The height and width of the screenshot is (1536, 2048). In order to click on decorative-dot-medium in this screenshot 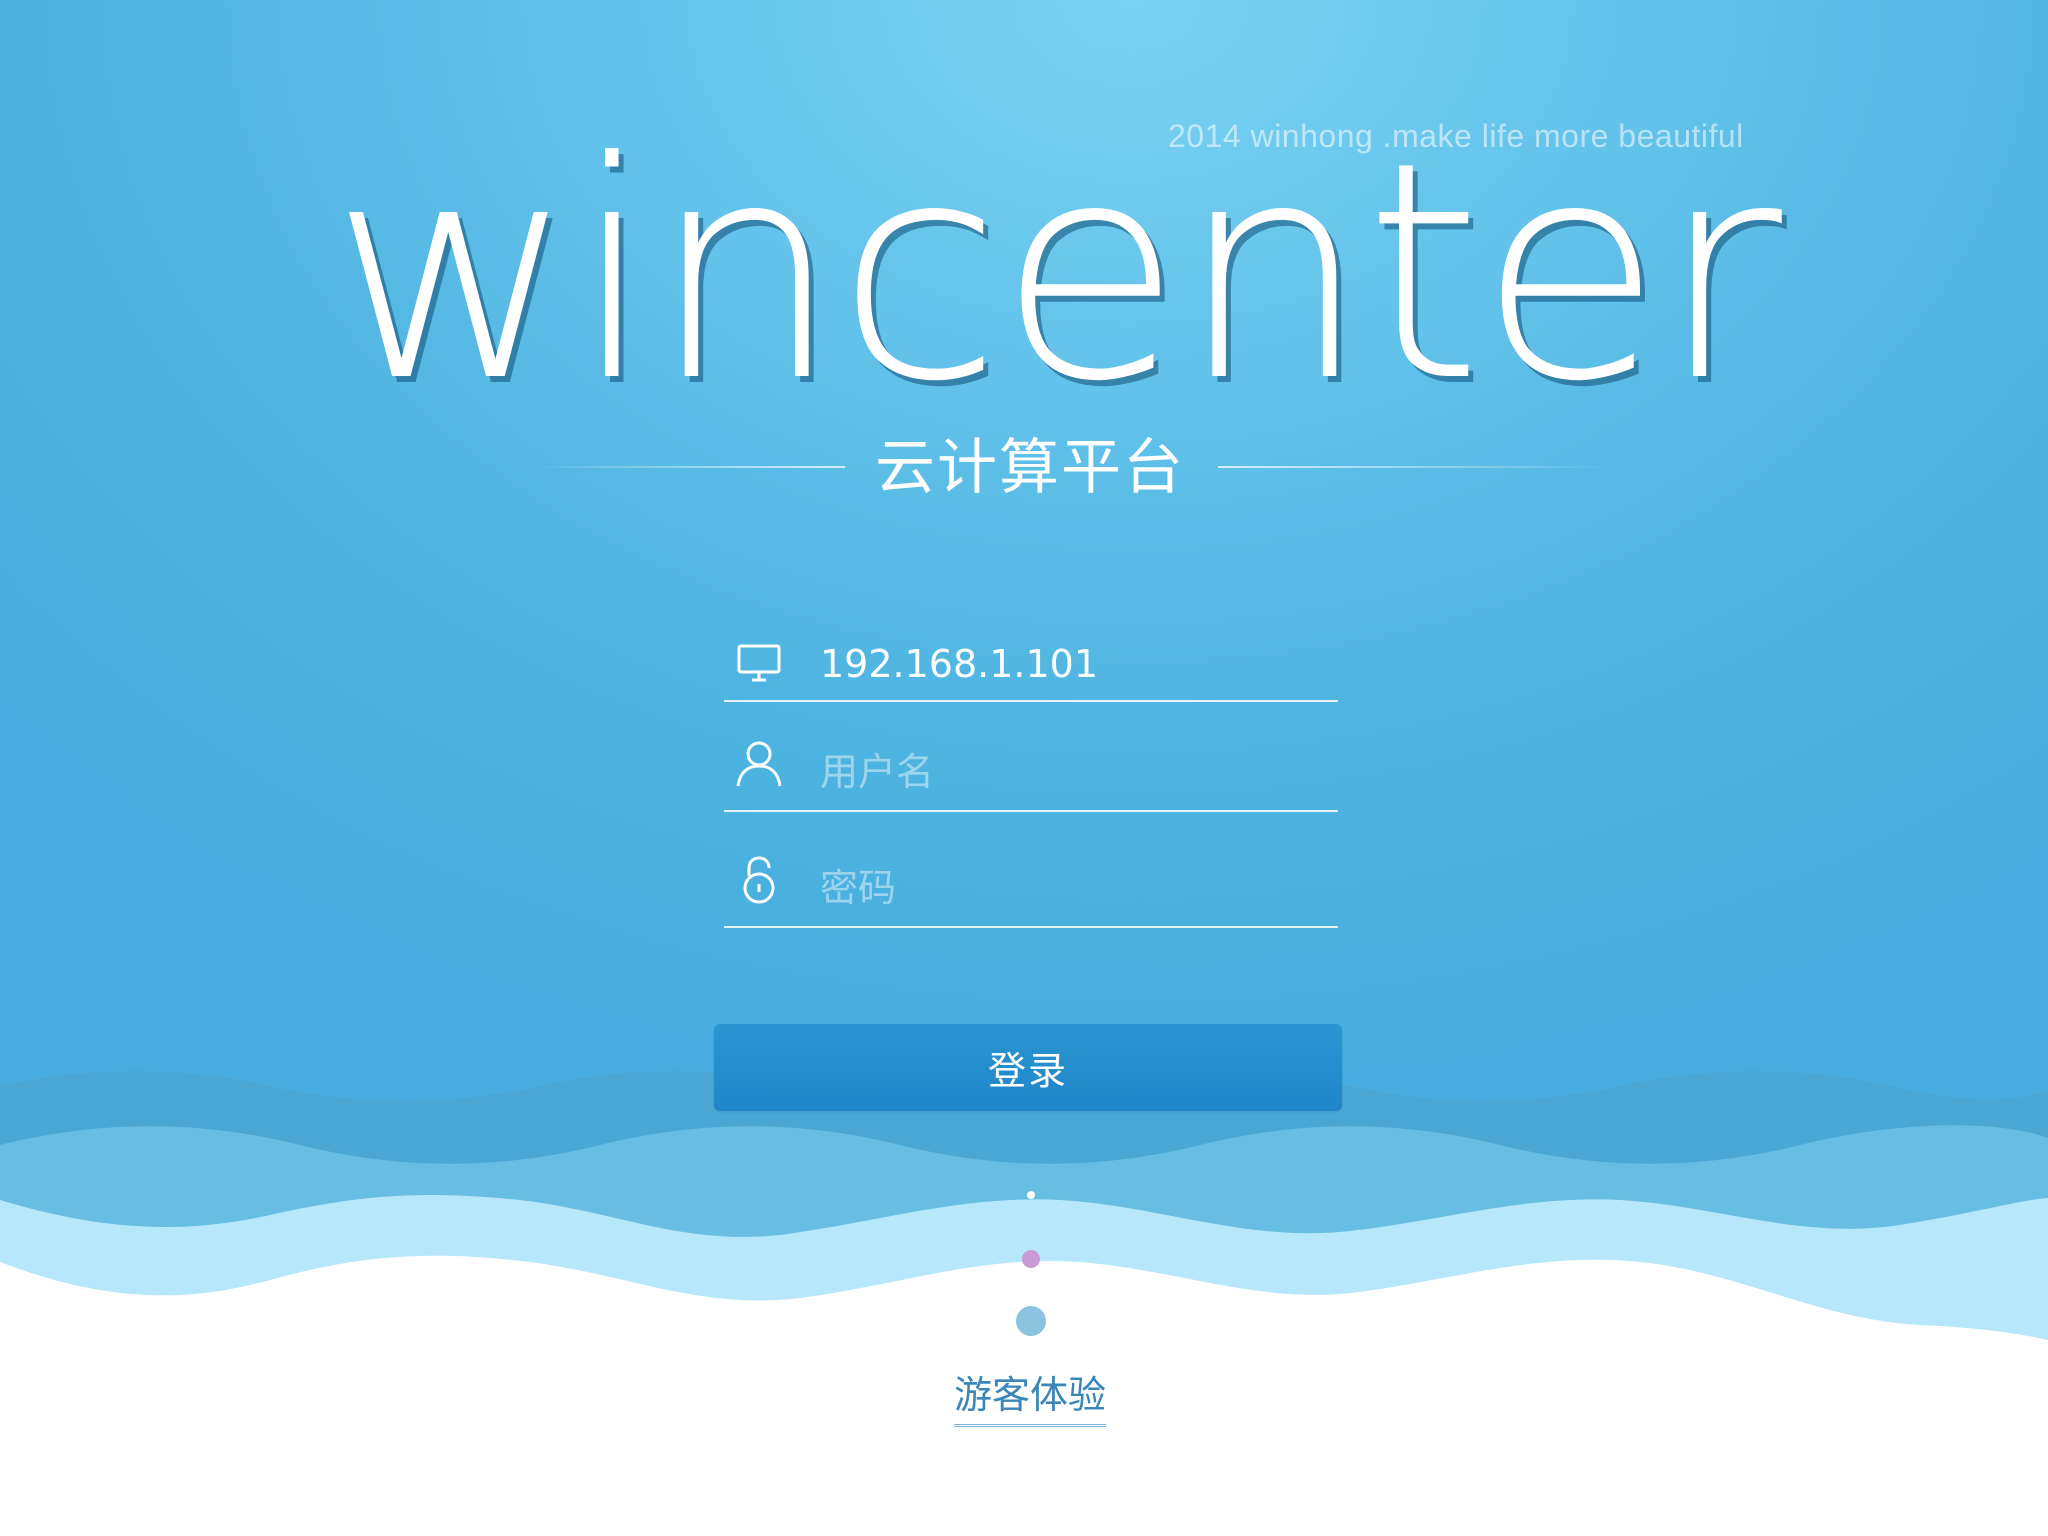, I will do `click(1031, 1259)`.